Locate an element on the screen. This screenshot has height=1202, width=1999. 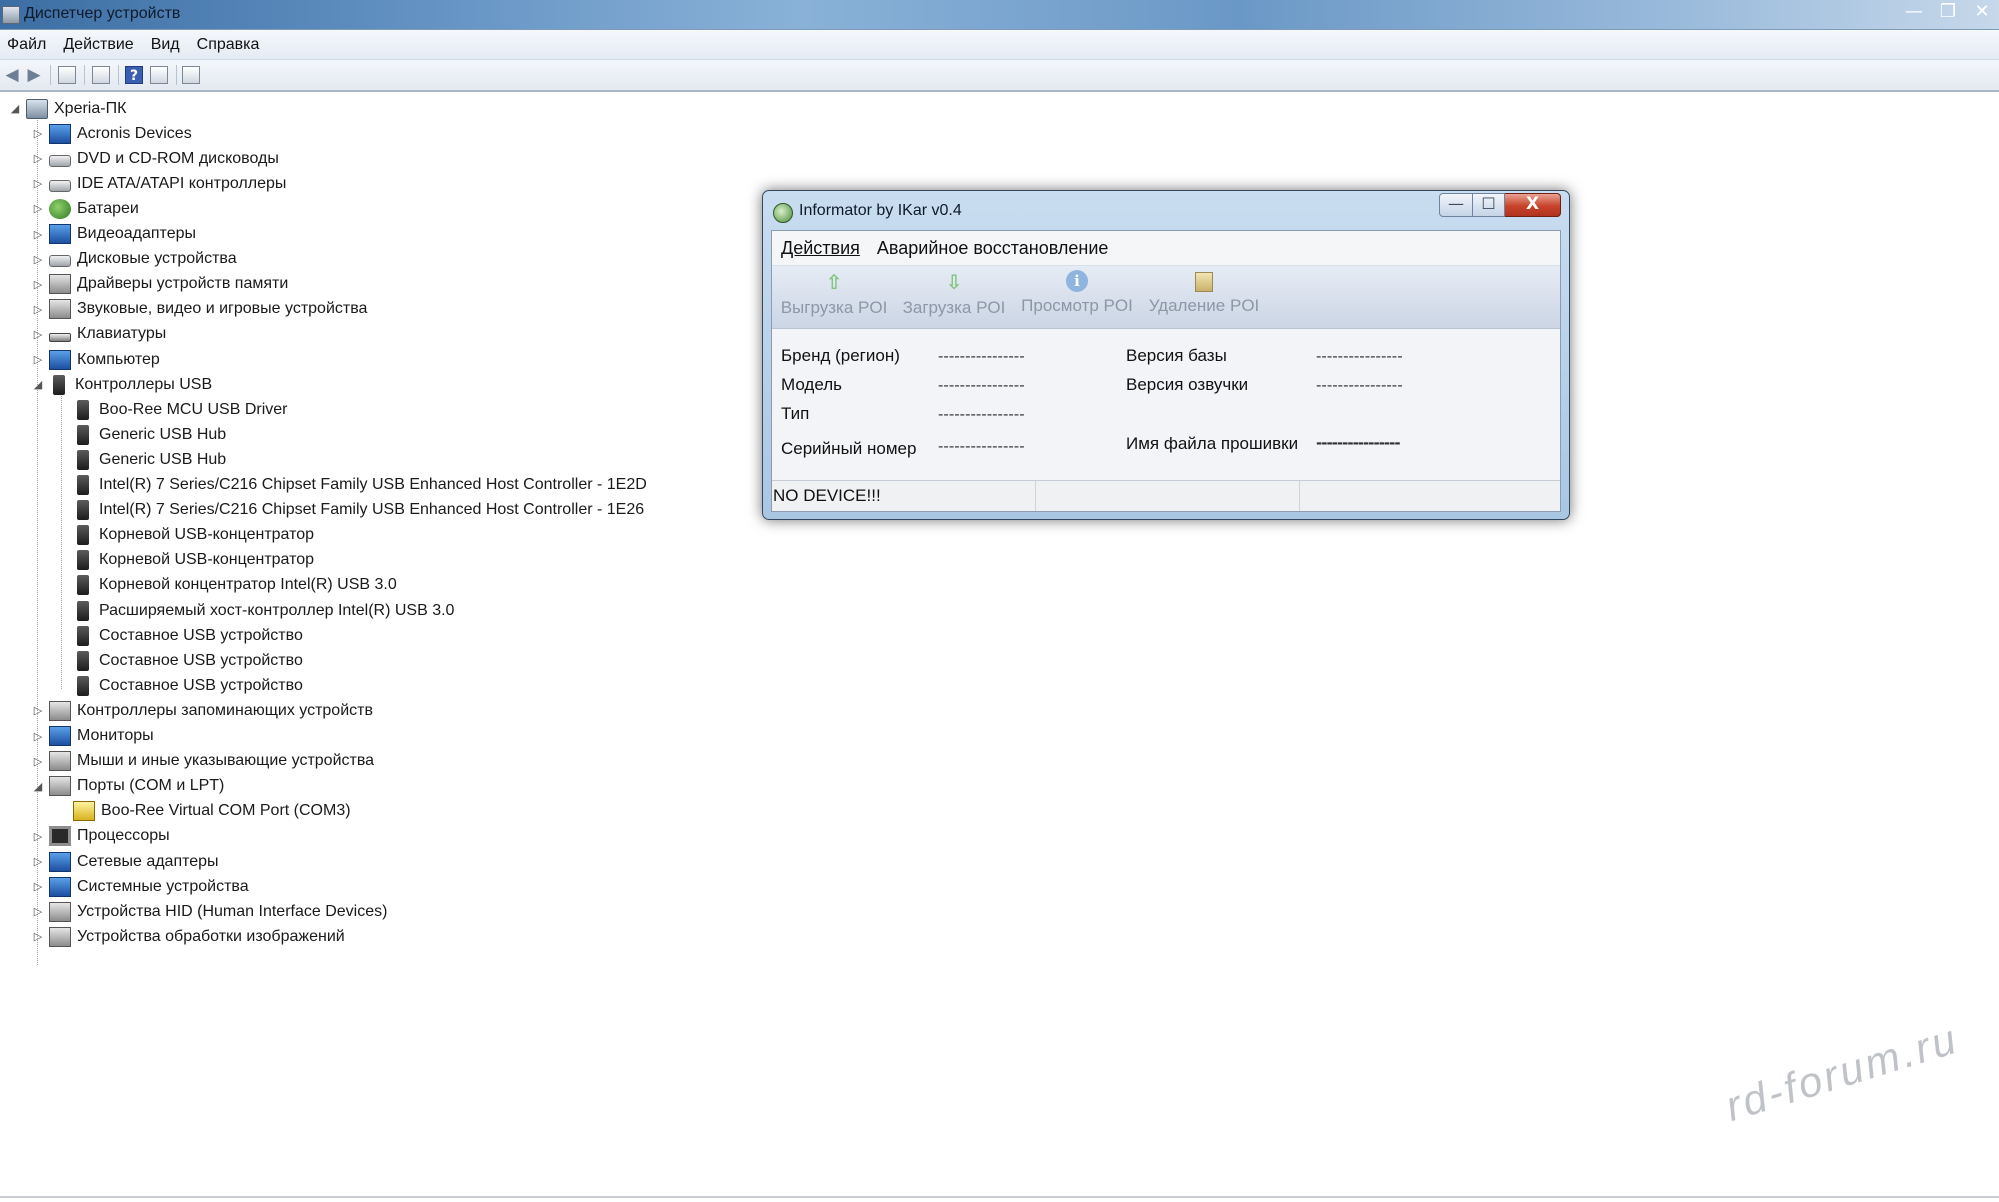
menu-action: Действие is located at coordinates (98, 45).